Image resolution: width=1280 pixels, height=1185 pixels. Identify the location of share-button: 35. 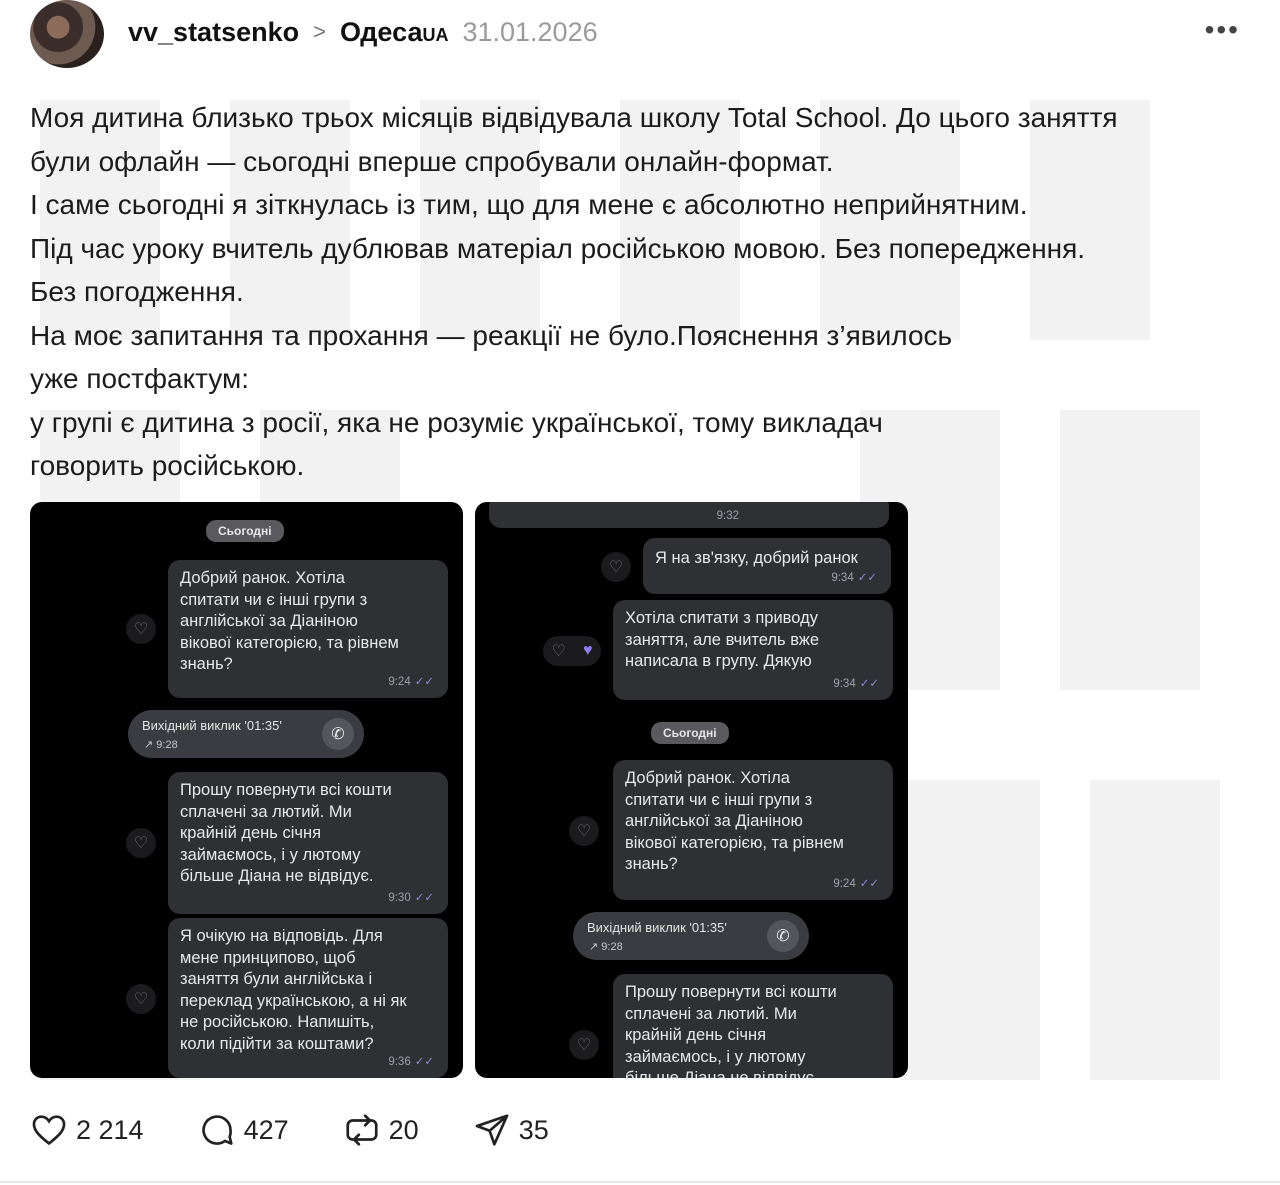
(511, 1130).